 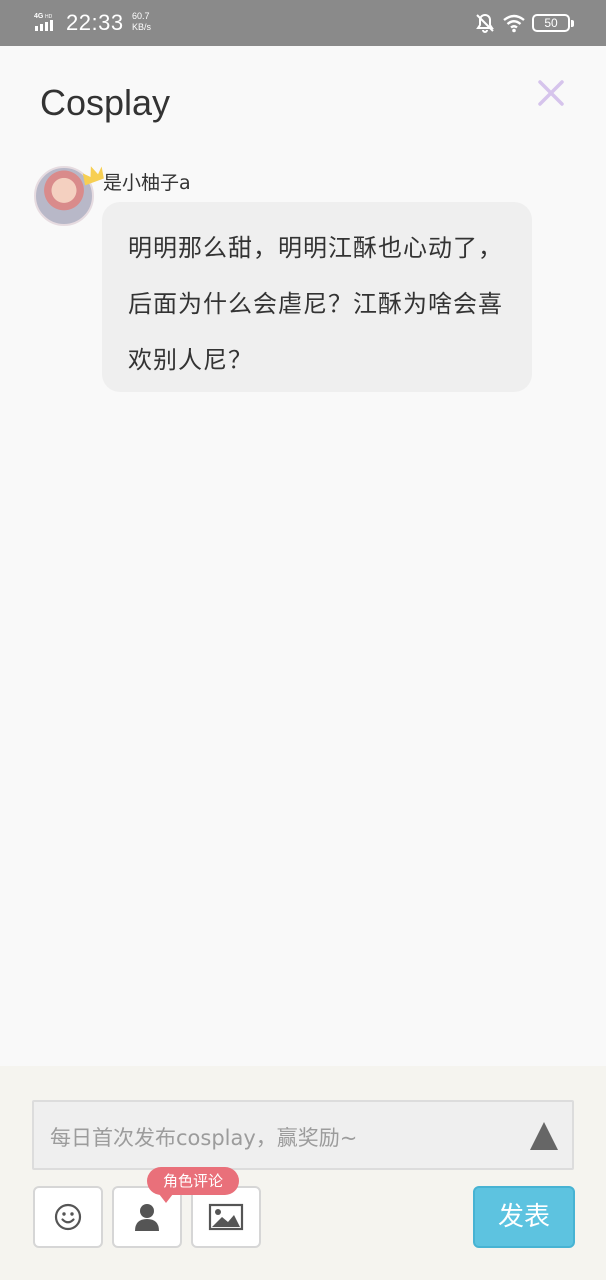 I want to click on svg-text: 4G, so click(x=39, y=16).